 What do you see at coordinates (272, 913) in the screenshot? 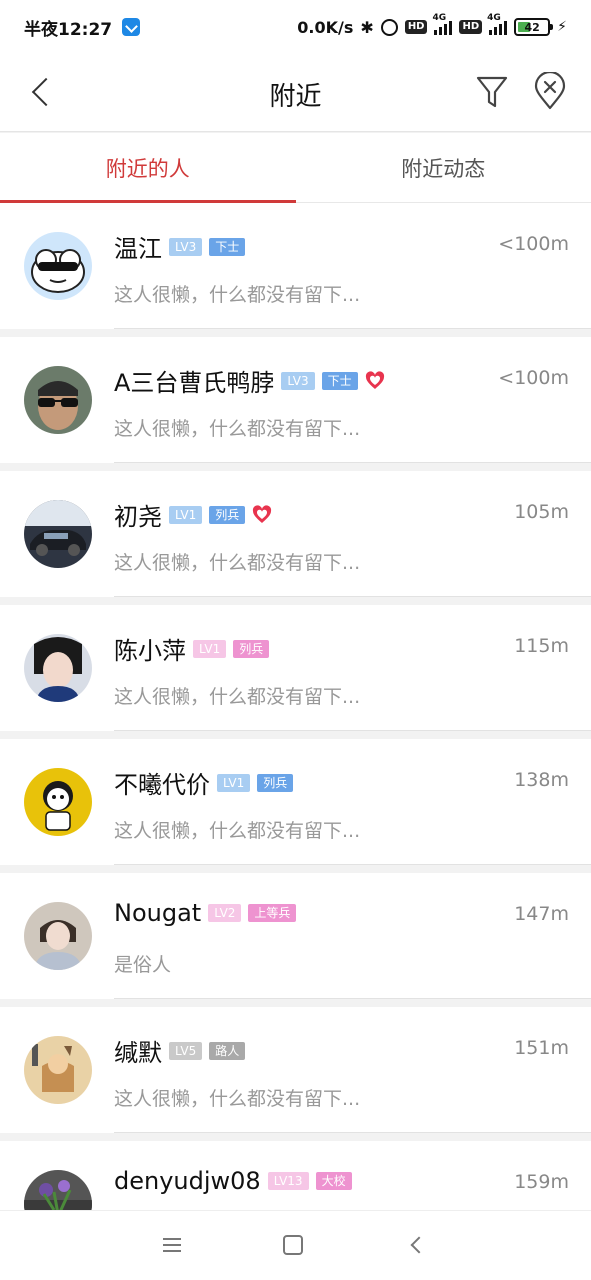
I see `rank-badge: 上等兵` at bounding box center [272, 913].